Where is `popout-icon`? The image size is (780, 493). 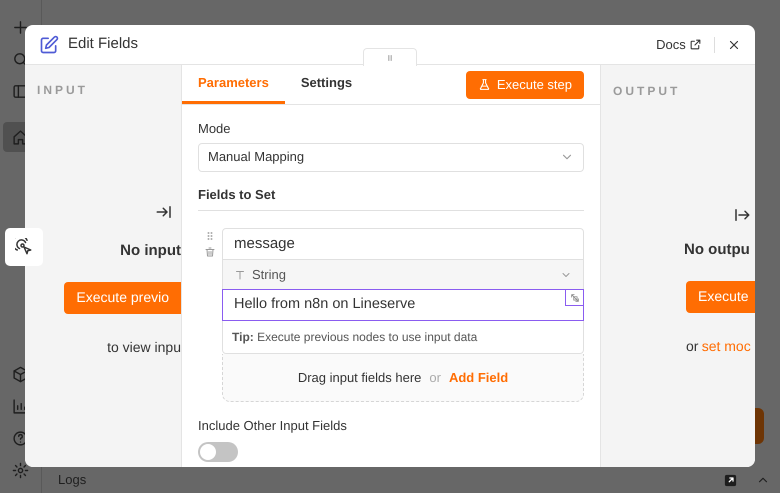
popout-icon is located at coordinates (730, 480).